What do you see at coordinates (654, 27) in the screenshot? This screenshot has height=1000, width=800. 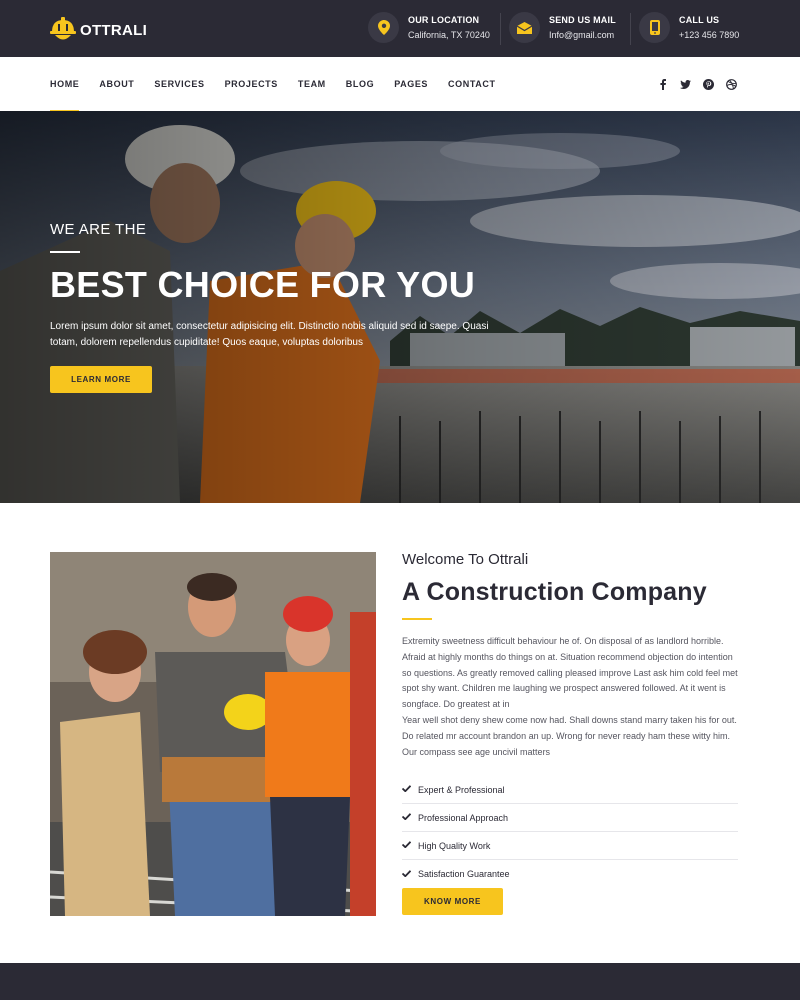 I see `phone-icon` at bounding box center [654, 27].